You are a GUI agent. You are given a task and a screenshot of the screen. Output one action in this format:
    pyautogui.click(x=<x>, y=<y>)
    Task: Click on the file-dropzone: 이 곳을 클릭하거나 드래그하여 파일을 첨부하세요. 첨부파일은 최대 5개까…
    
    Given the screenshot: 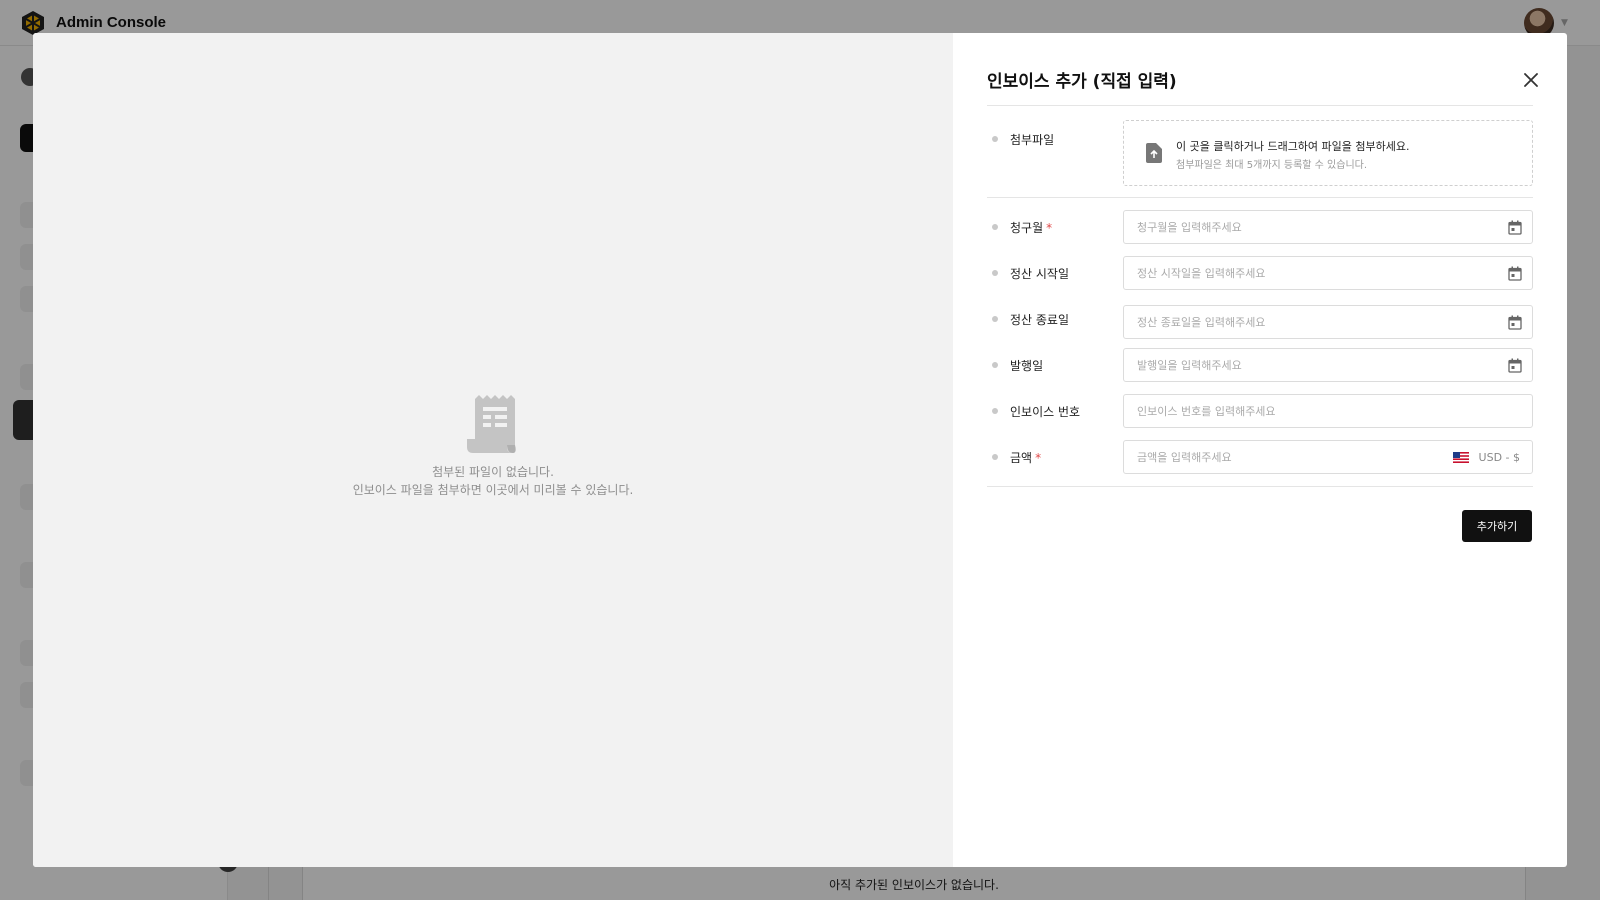 What is the action you would take?
    pyautogui.click(x=1328, y=153)
    